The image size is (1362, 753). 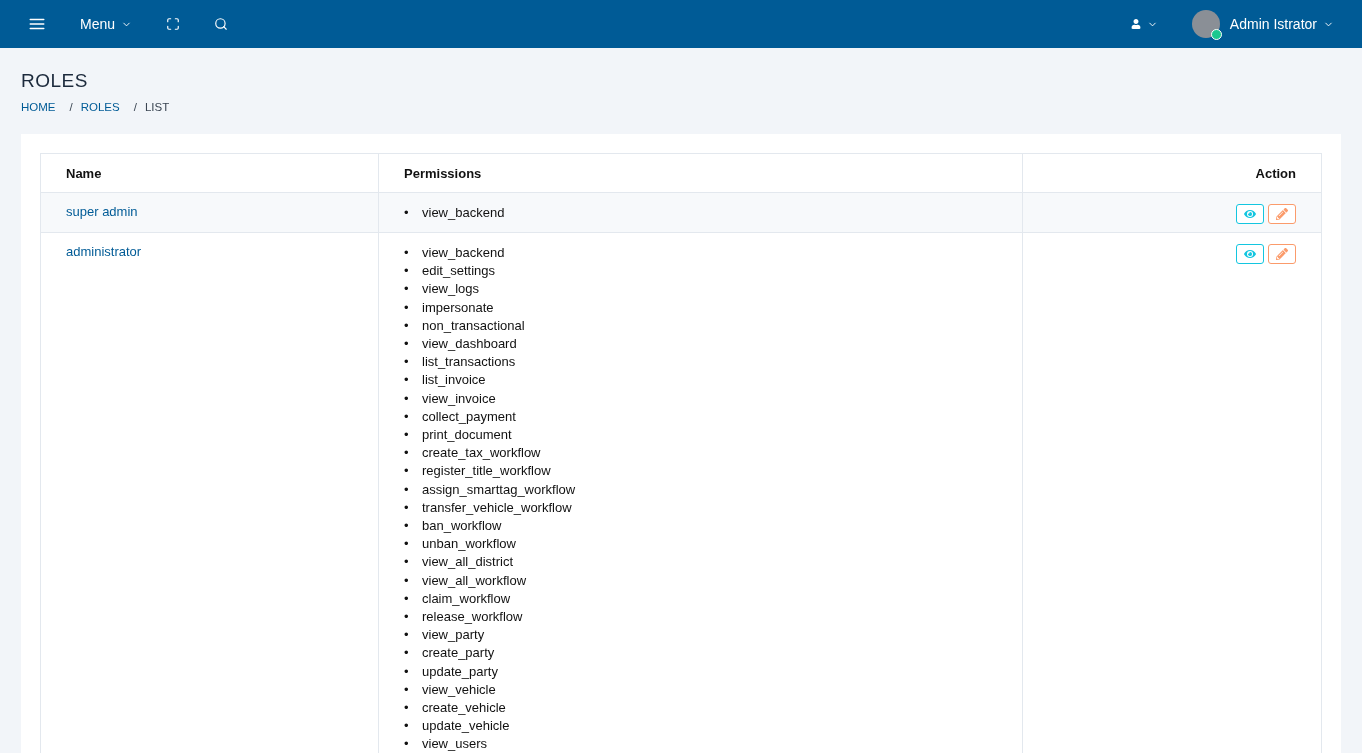 I want to click on permission-item: non_transactional, so click(x=473, y=325).